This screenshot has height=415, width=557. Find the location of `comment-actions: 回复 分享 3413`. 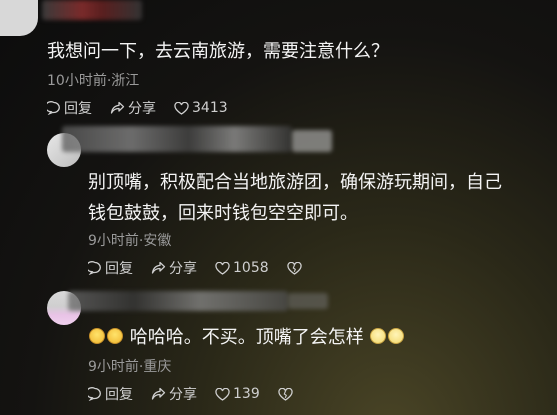

comment-actions: 回复 分享 3413 is located at coordinates (146, 108).